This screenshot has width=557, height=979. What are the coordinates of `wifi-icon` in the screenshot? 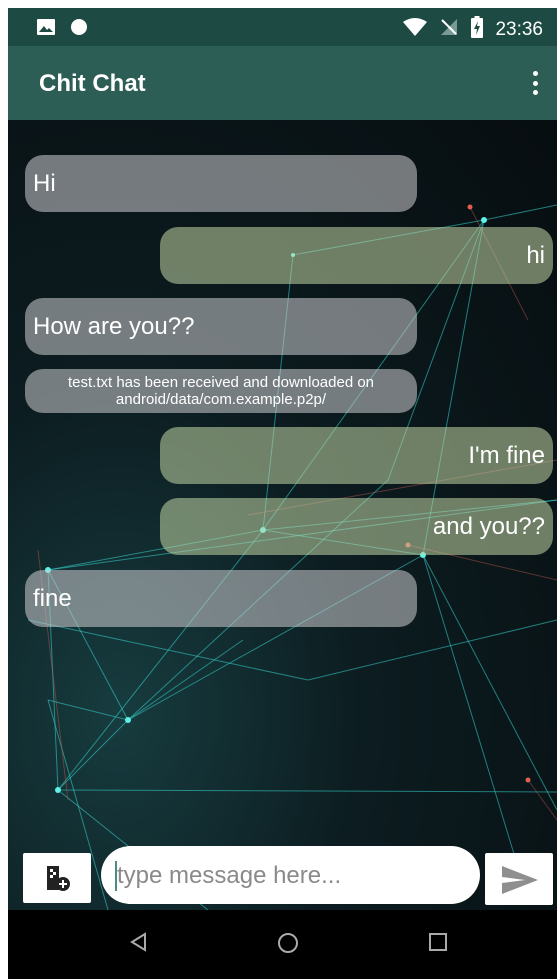 It's located at (415, 30).